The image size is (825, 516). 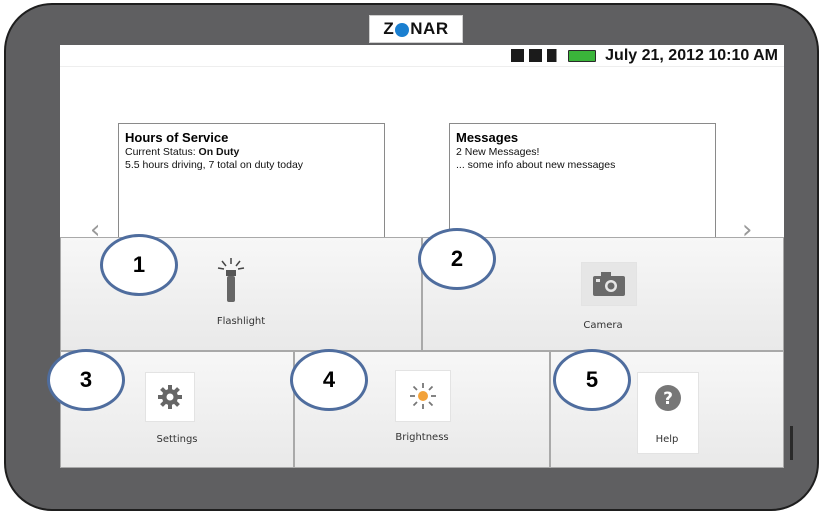 I want to click on callout-5: 5, so click(x=592, y=380).